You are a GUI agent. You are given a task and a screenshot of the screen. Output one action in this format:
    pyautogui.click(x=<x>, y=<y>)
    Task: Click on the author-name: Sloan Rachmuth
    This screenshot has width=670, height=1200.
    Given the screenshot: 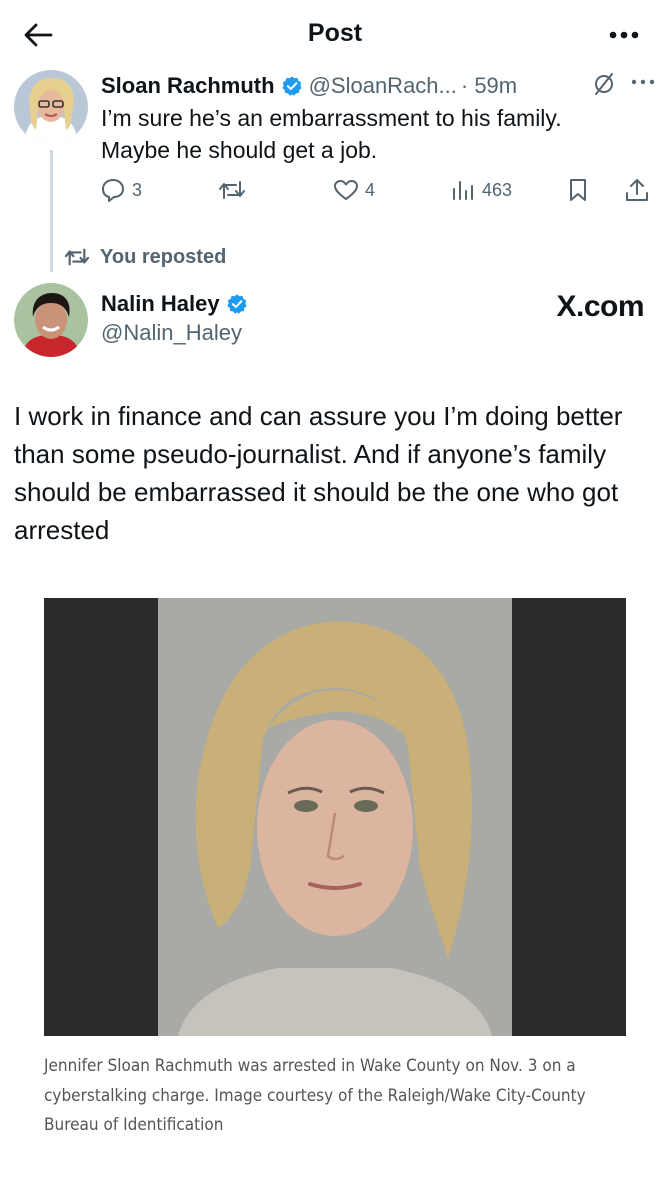 What is the action you would take?
    pyautogui.click(x=188, y=86)
    